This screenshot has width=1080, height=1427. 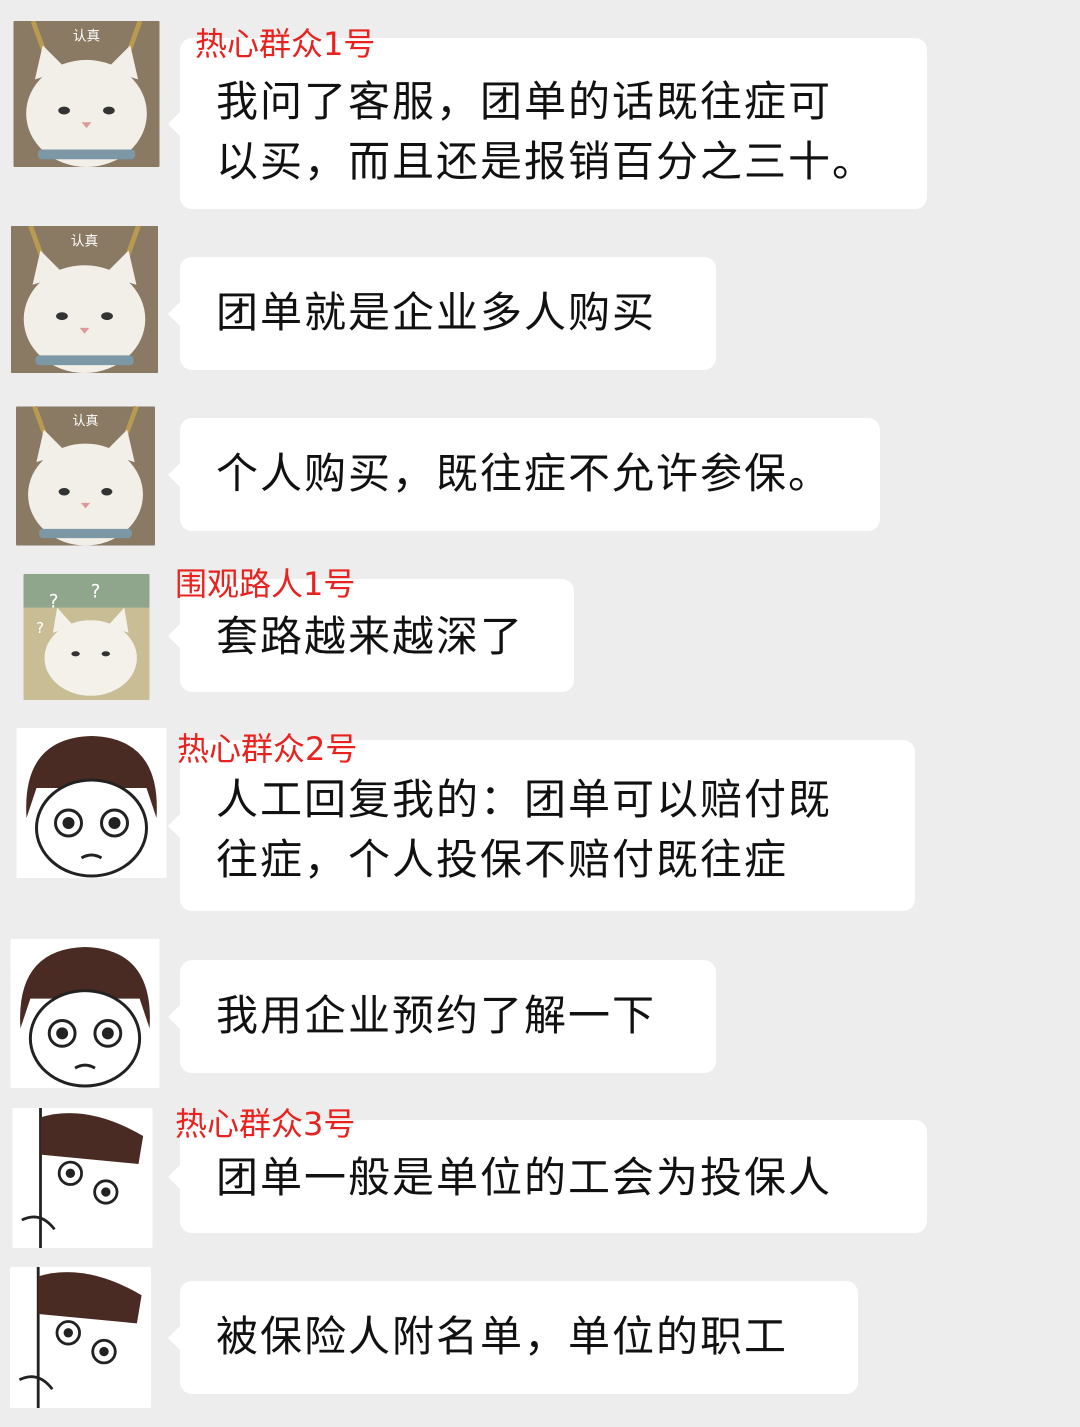 I want to click on message-text: 被保险人附名单，单位的职工, so click(x=502, y=1336).